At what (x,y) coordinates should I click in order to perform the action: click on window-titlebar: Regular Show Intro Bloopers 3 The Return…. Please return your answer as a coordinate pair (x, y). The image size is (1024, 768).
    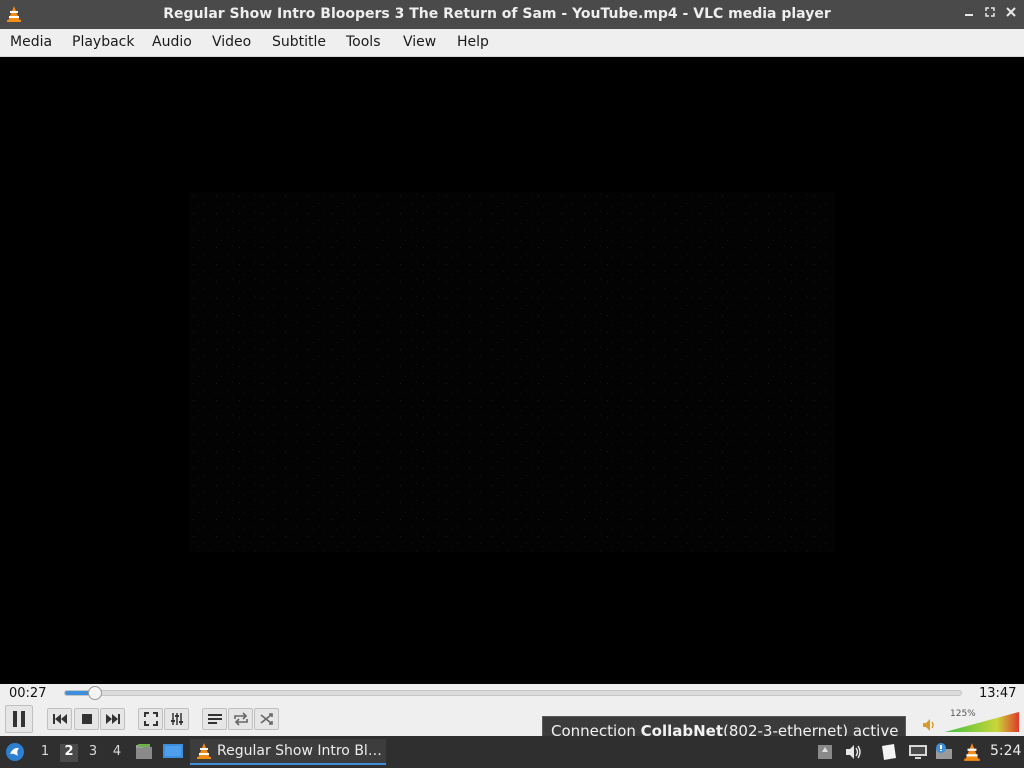
    Looking at the image, I should click on (512, 14).